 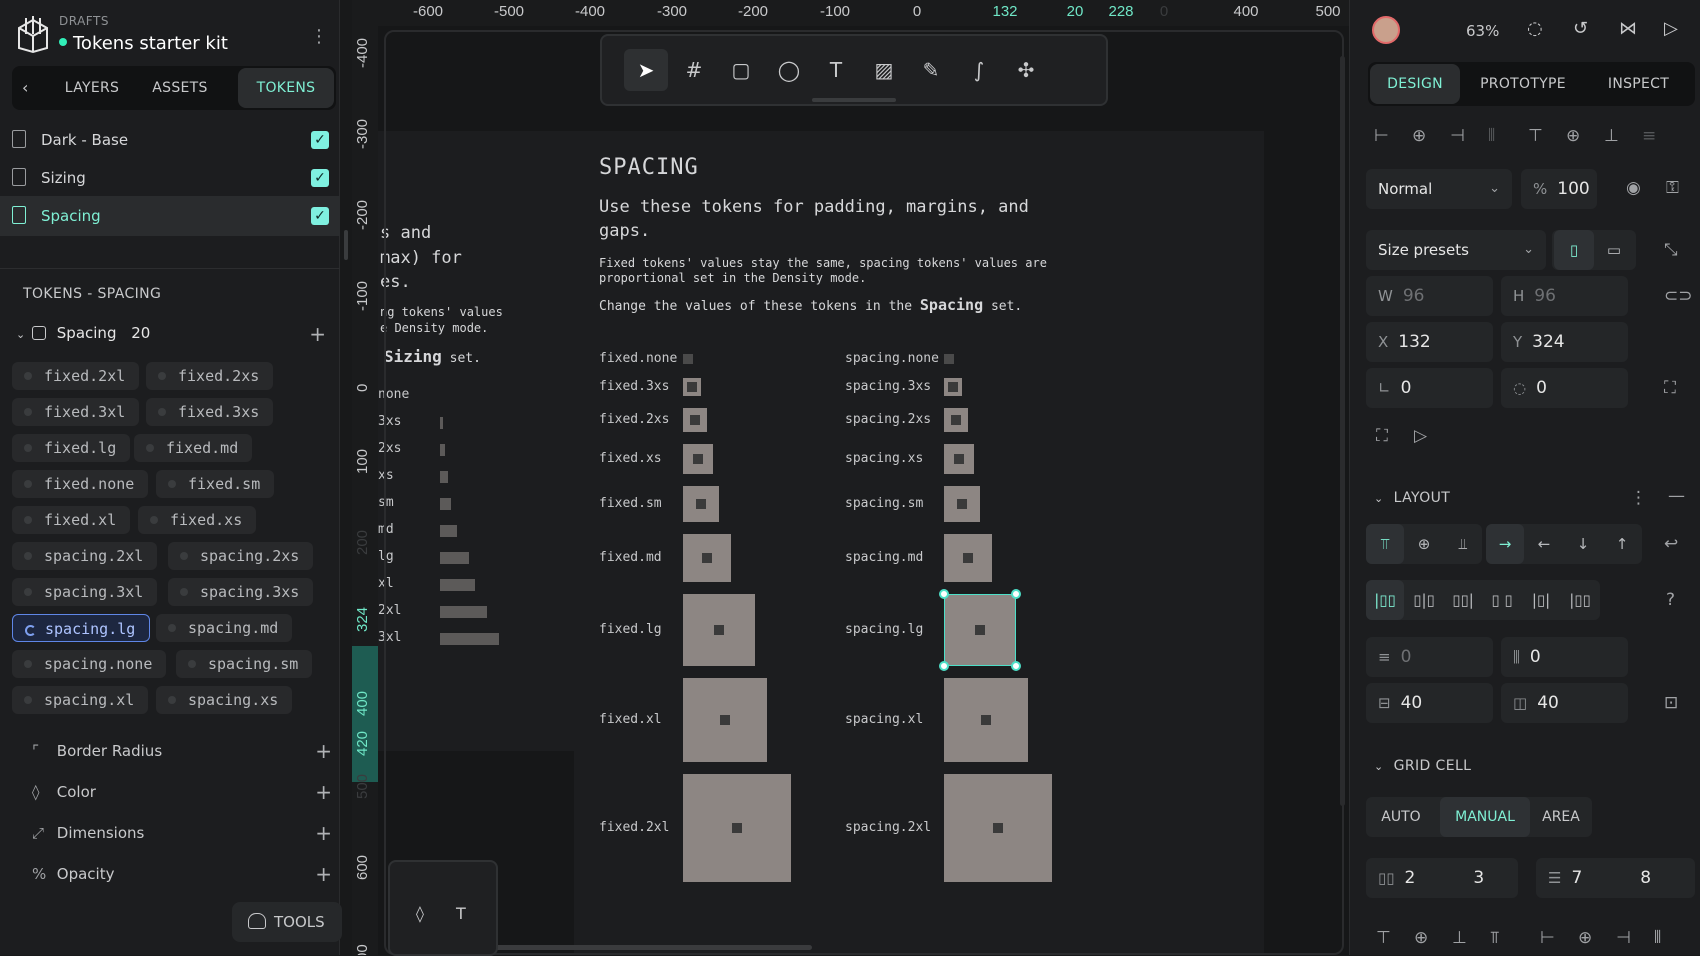 I want to click on independent-padding-icon: ⊡, so click(x=1671, y=703).